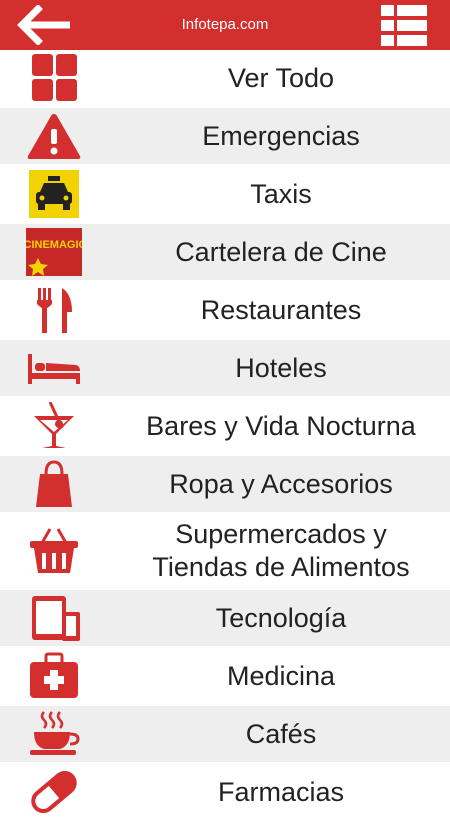 This screenshot has height=822, width=450. I want to click on category-row-supermercados: Supermercados y Tiendas de Alimentos, so click(225, 552).